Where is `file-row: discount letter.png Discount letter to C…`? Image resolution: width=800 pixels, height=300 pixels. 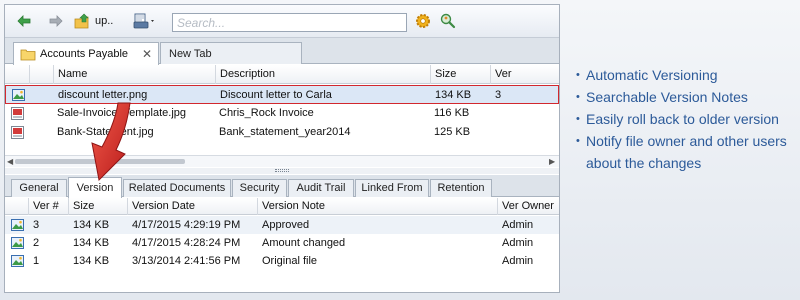
file-row: discount letter.png Discount letter to C… is located at coordinates (282, 94).